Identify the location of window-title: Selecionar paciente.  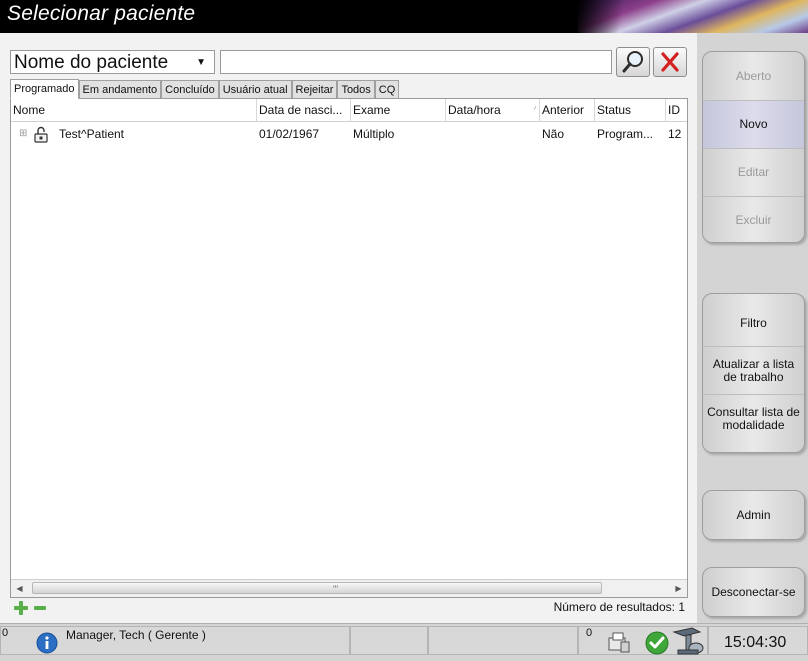
(101, 13).